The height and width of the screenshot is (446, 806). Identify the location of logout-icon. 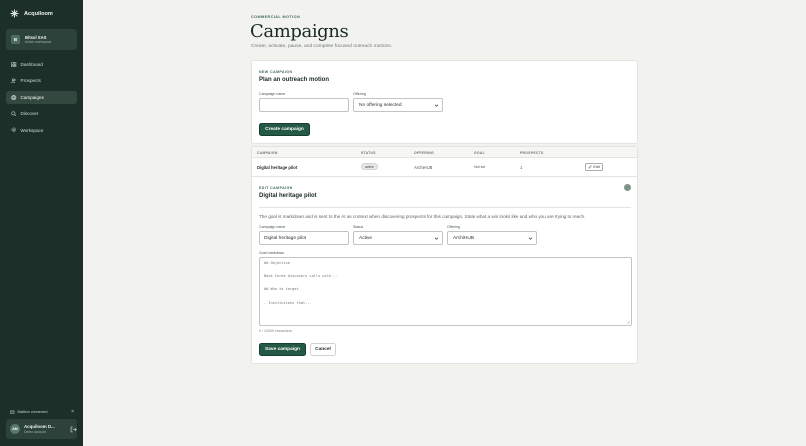
(73, 429).